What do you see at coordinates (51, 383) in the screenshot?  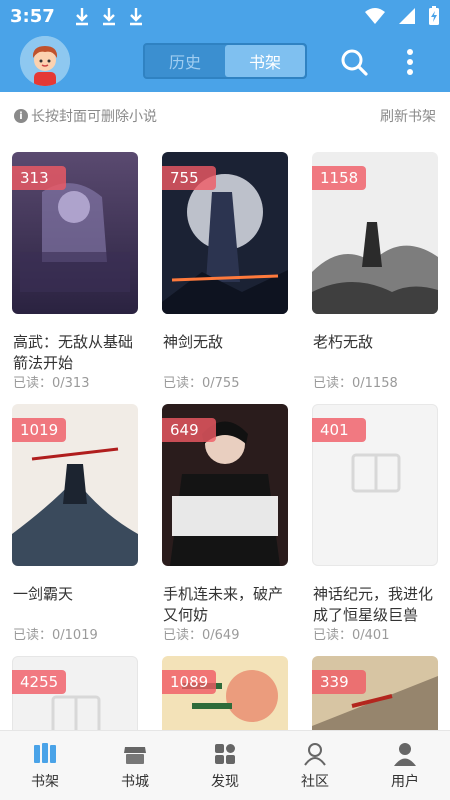 I see `read-progress: 已读：0/313` at bounding box center [51, 383].